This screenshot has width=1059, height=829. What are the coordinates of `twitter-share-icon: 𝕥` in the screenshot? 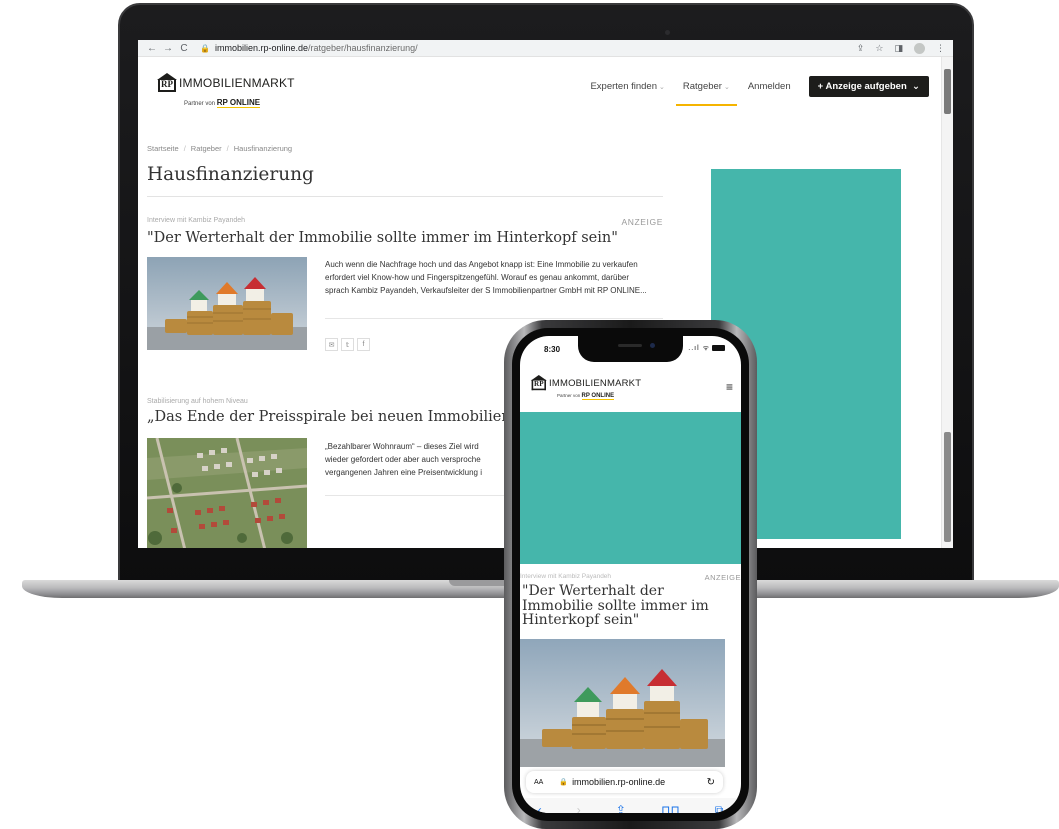 It's located at (347, 344).